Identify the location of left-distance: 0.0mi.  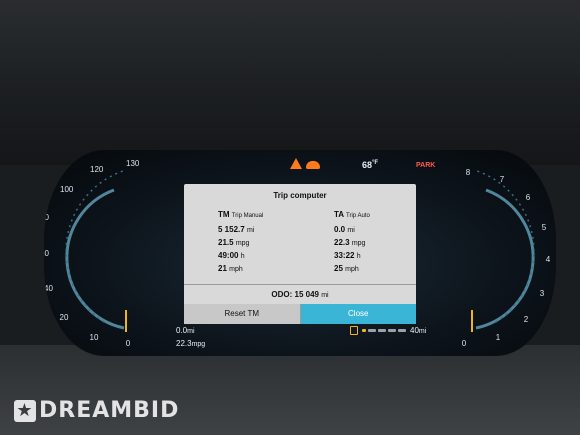
(185, 330).